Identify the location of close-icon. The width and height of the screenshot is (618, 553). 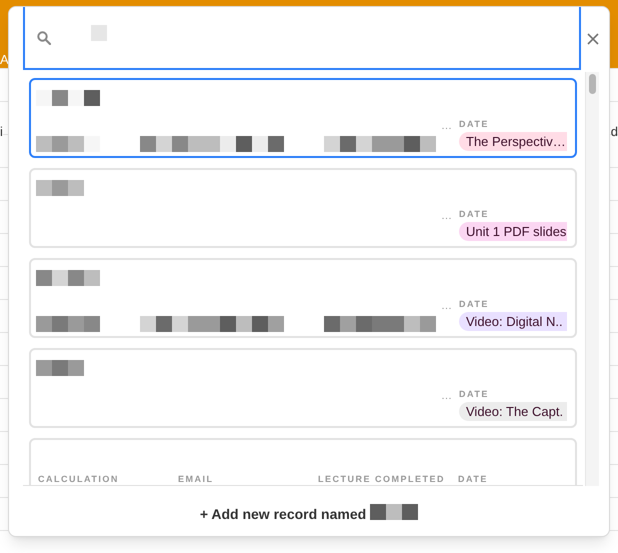
(593, 39).